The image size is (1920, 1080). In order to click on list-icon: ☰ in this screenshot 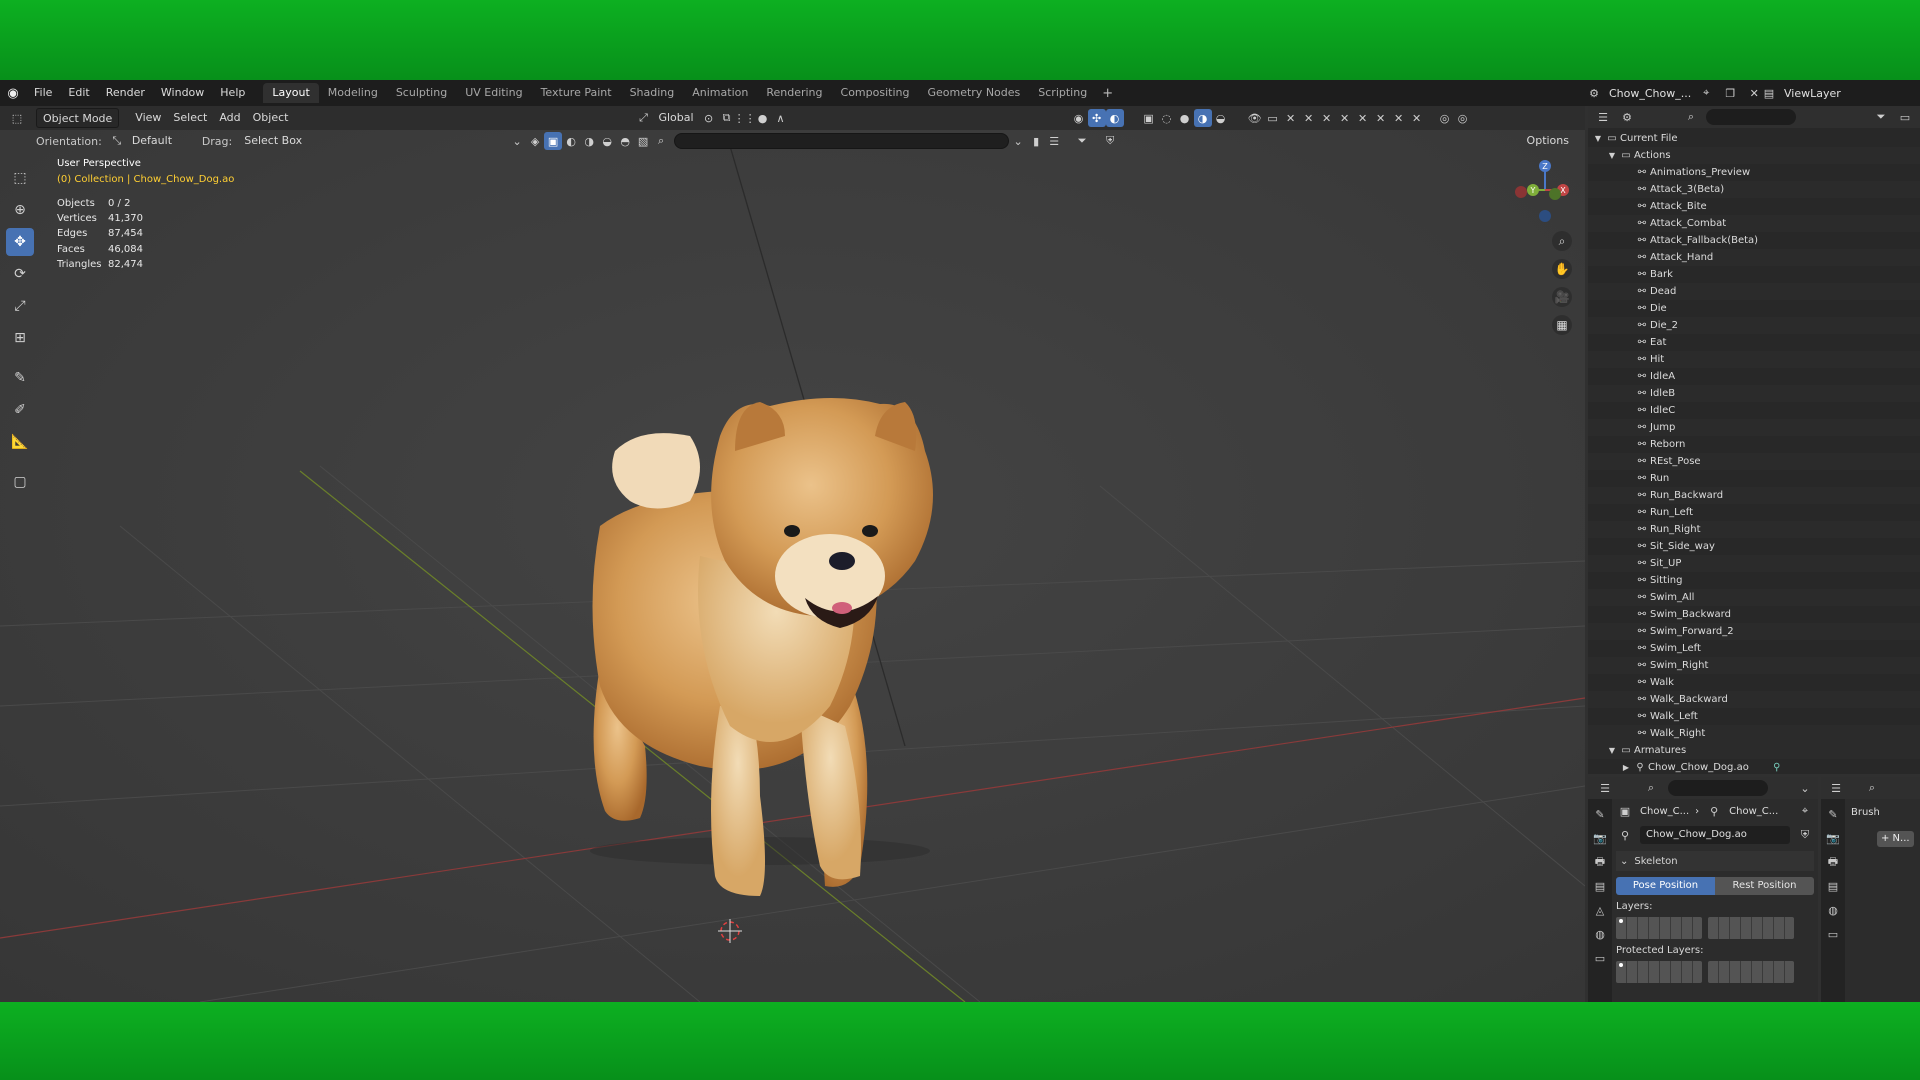, I will do `click(1054, 141)`.